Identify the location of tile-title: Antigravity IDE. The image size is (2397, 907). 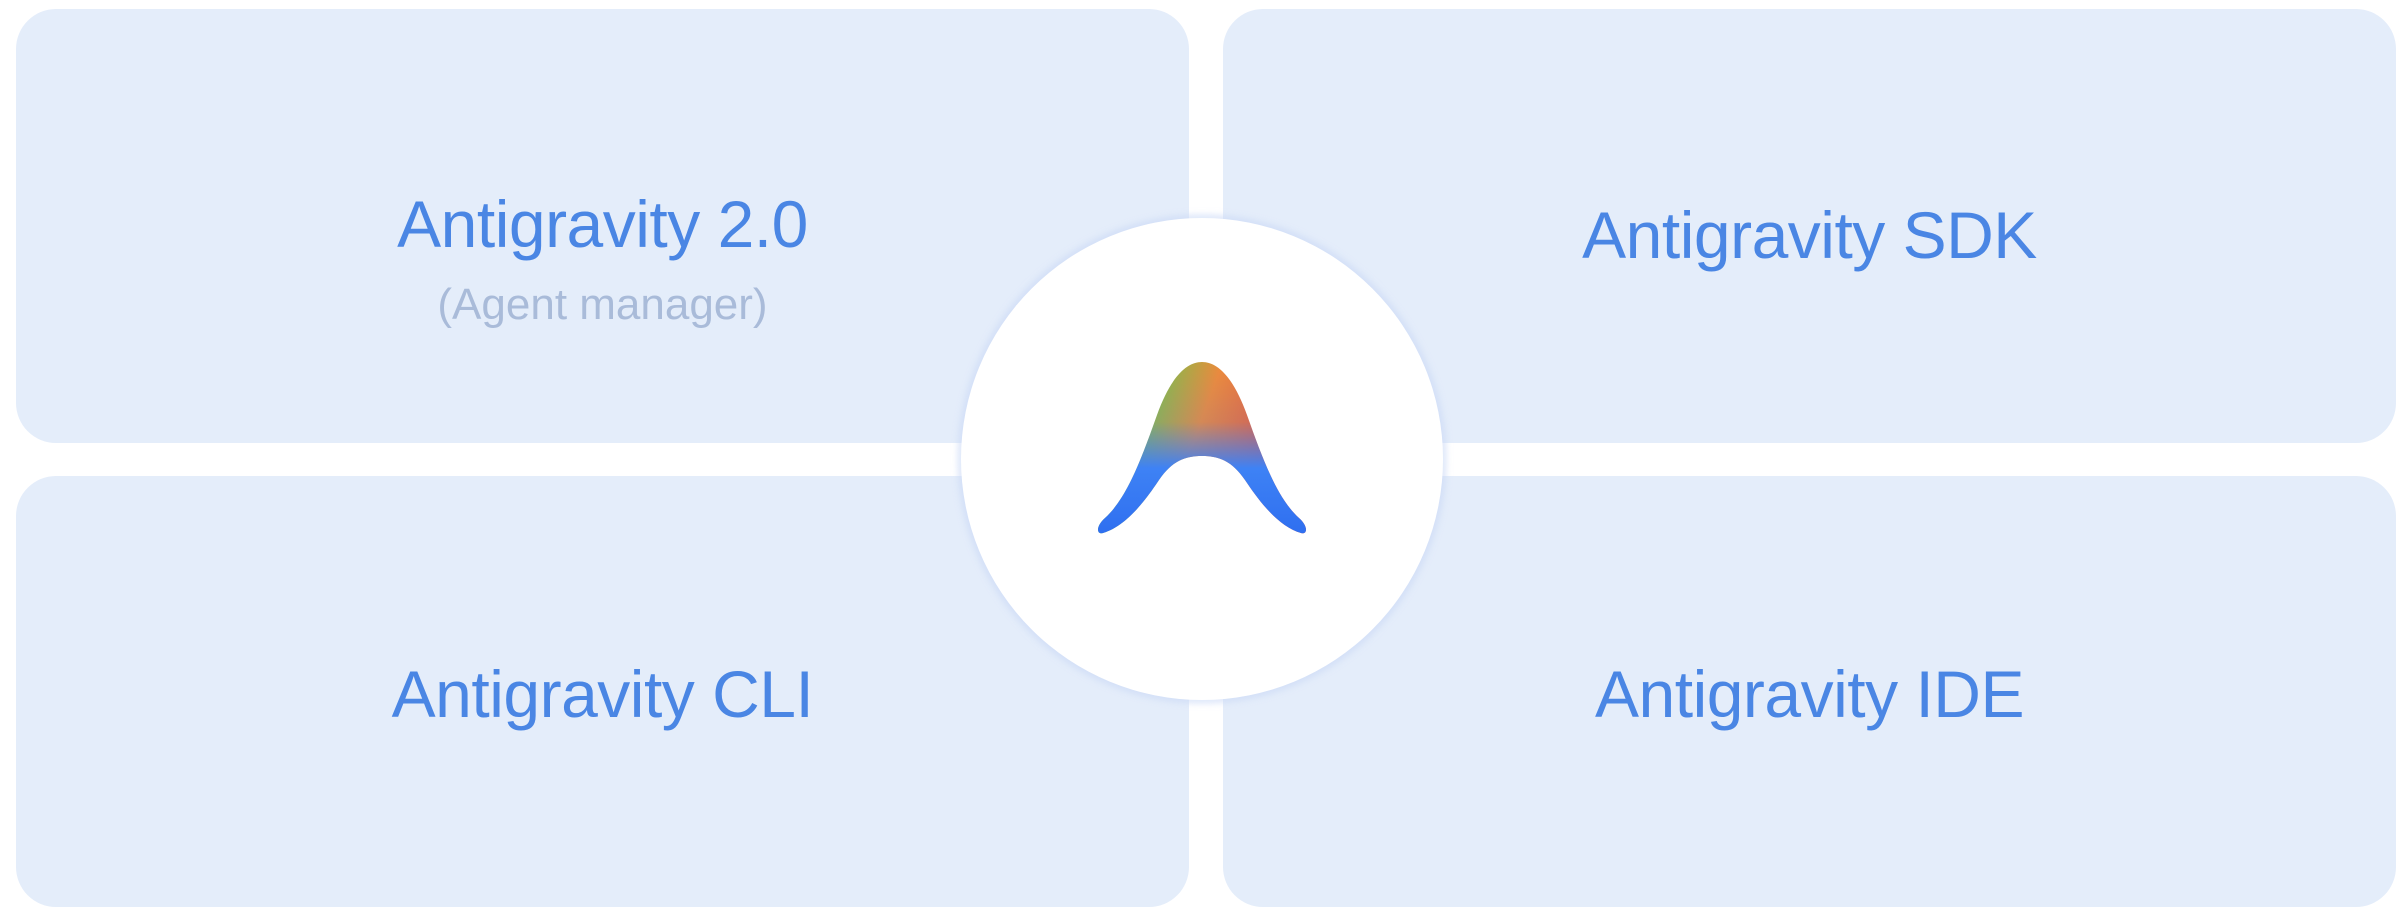
(1809, 694).